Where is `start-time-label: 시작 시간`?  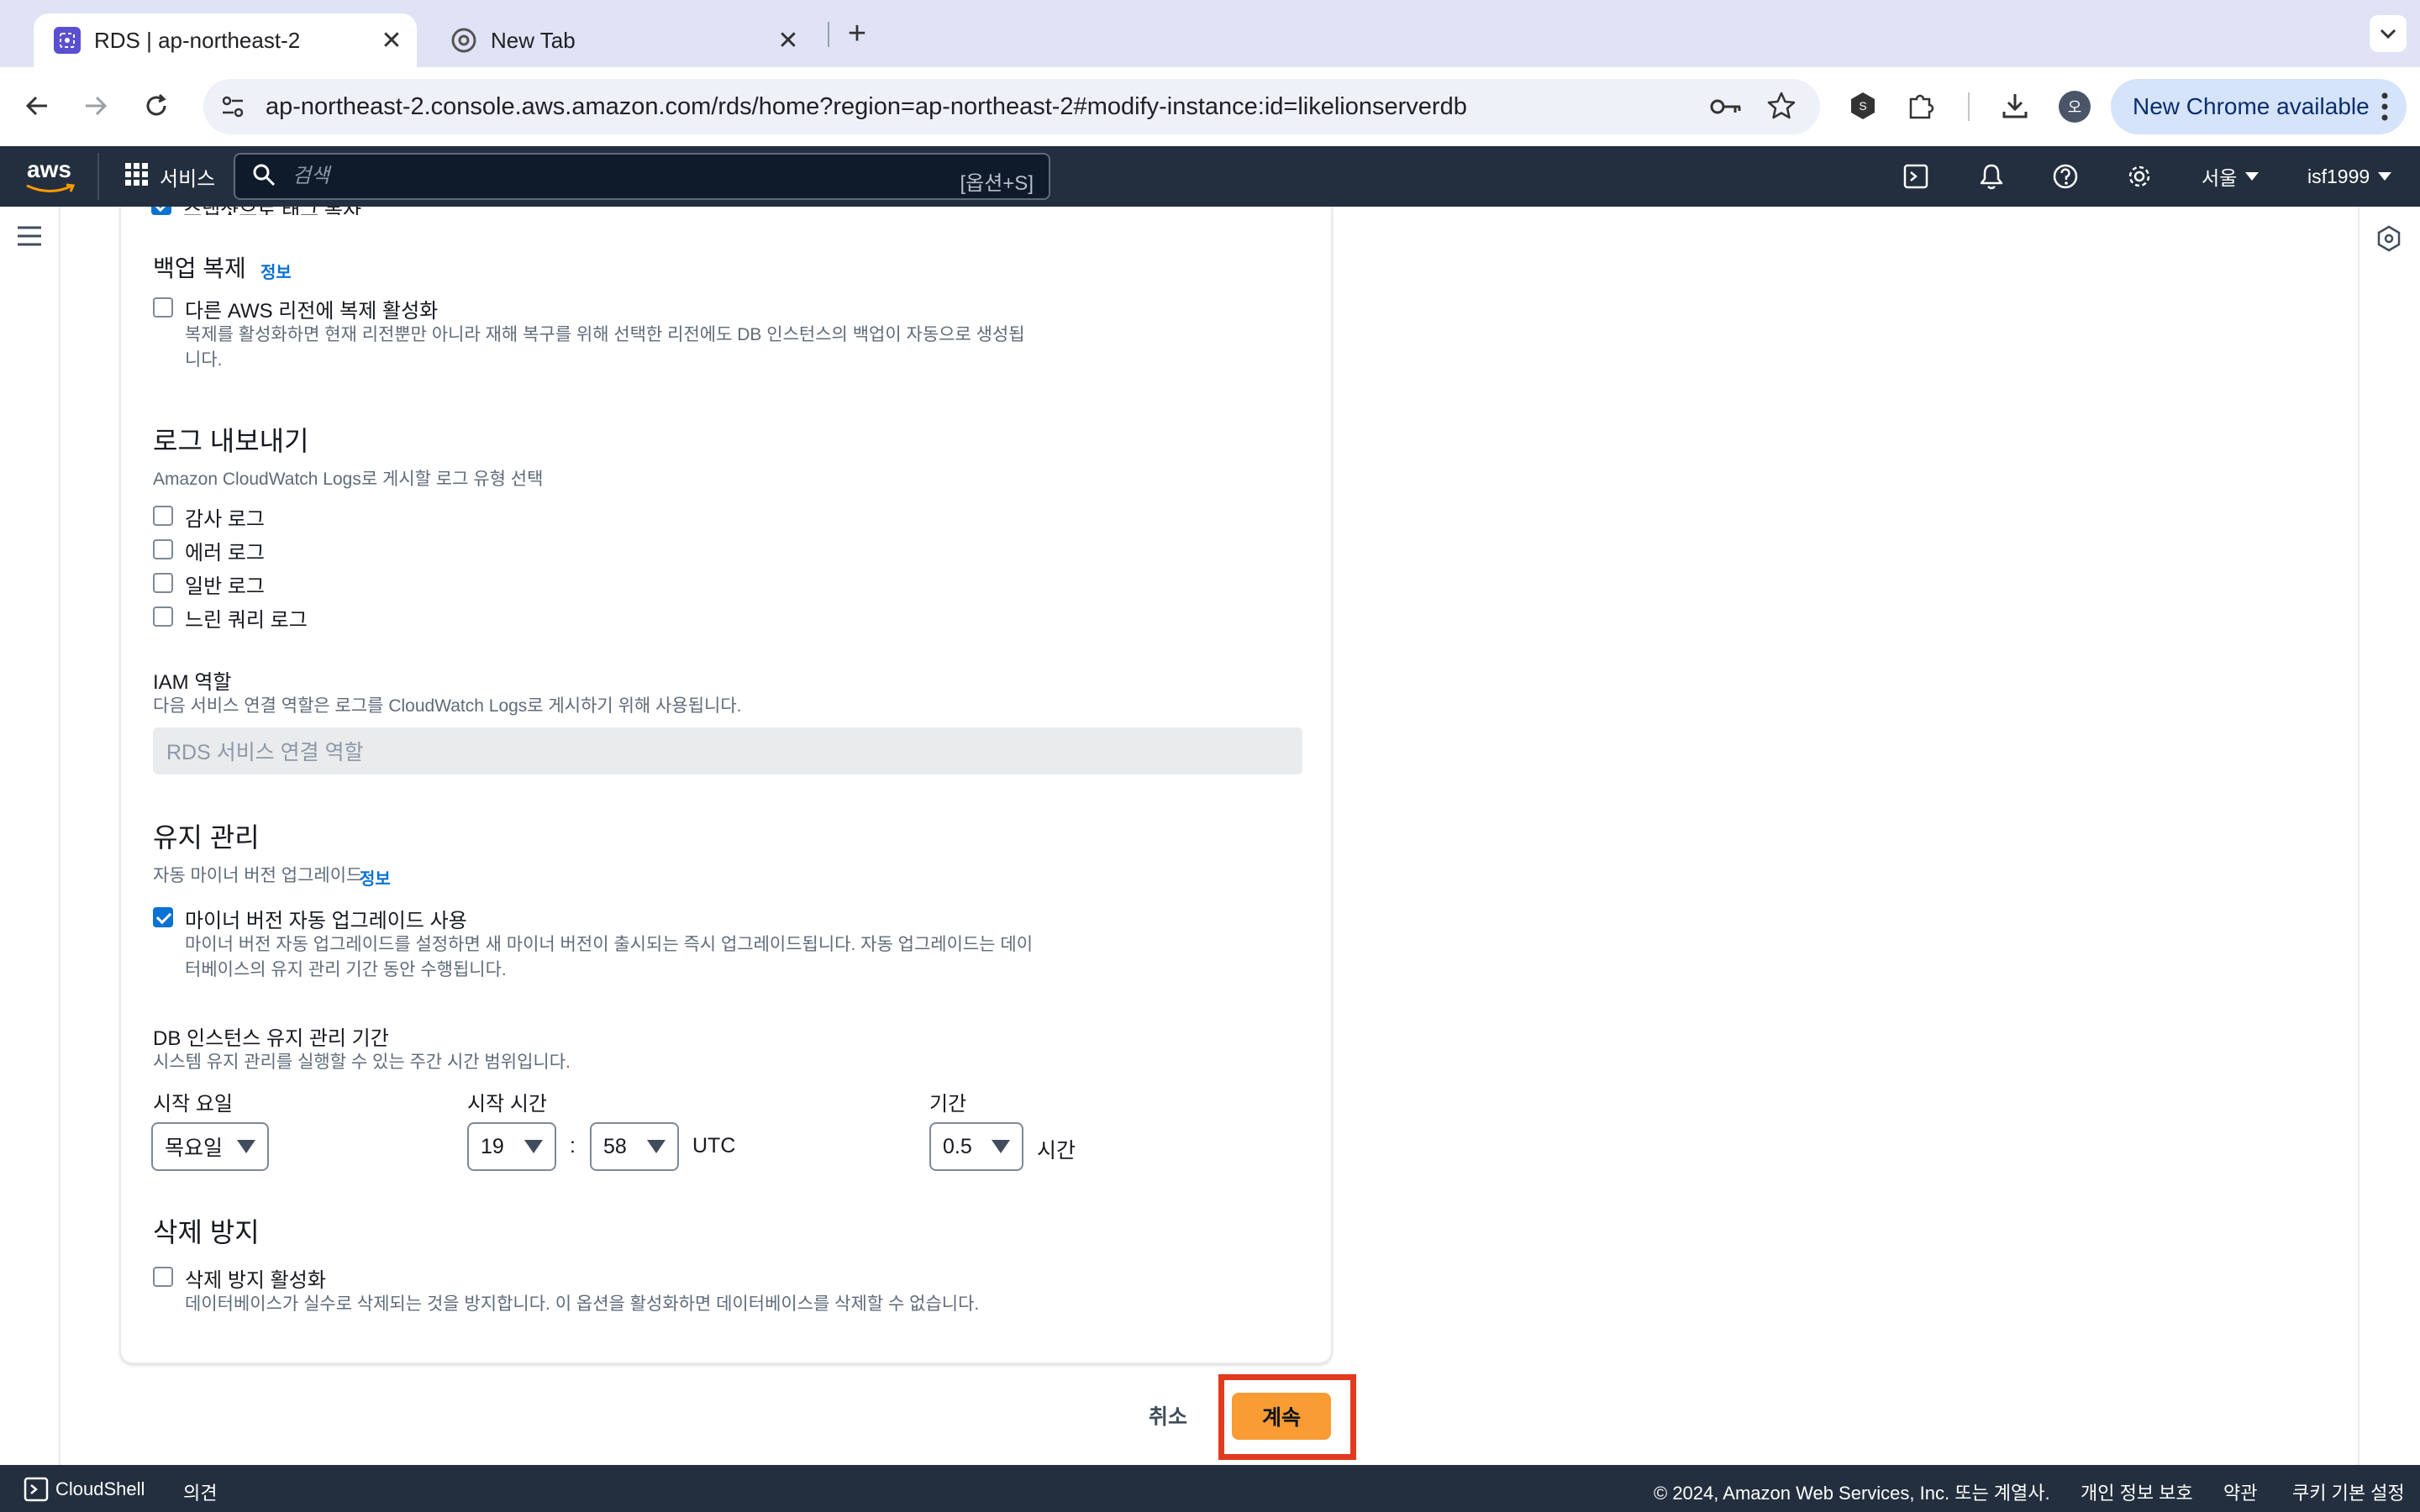 start-time-label: 시작 시간 is located at coordinates (507, 1104).